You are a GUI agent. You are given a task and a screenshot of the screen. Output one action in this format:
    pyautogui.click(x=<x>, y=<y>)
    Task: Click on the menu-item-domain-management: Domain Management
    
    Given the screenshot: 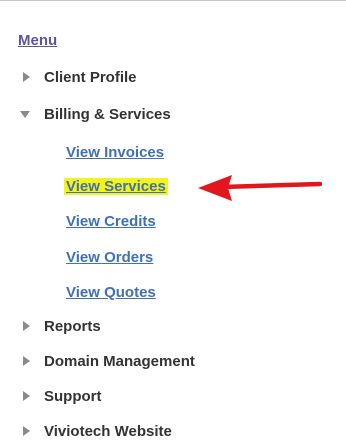 What is the action you would take?
    pyautogui.click(x=107, y=361)
    